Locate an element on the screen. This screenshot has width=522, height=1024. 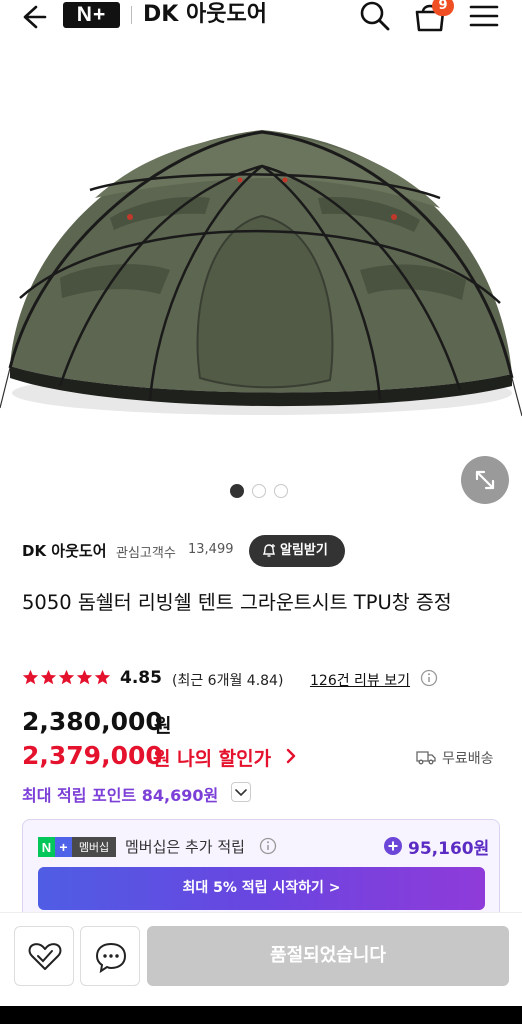
nplus-membership-logo: N + 멤버십 is located at coordinates (77, 847).